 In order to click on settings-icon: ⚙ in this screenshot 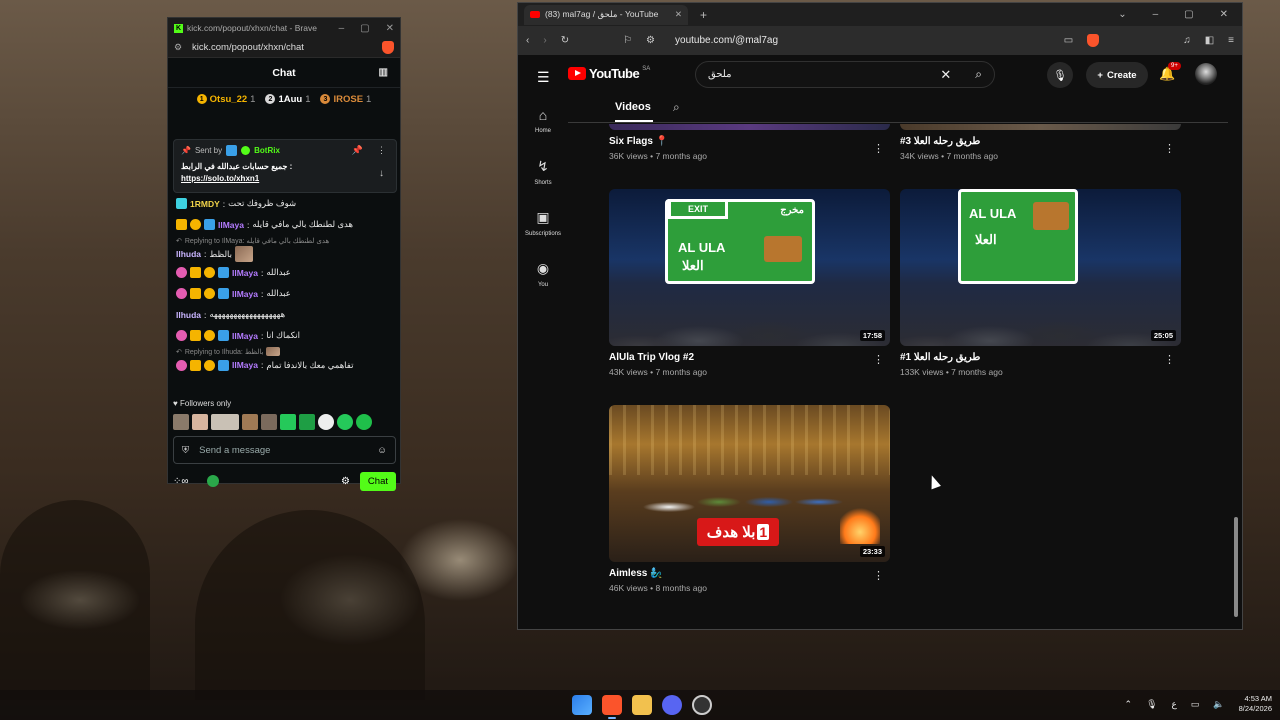, I will do `click(345, 481)`.